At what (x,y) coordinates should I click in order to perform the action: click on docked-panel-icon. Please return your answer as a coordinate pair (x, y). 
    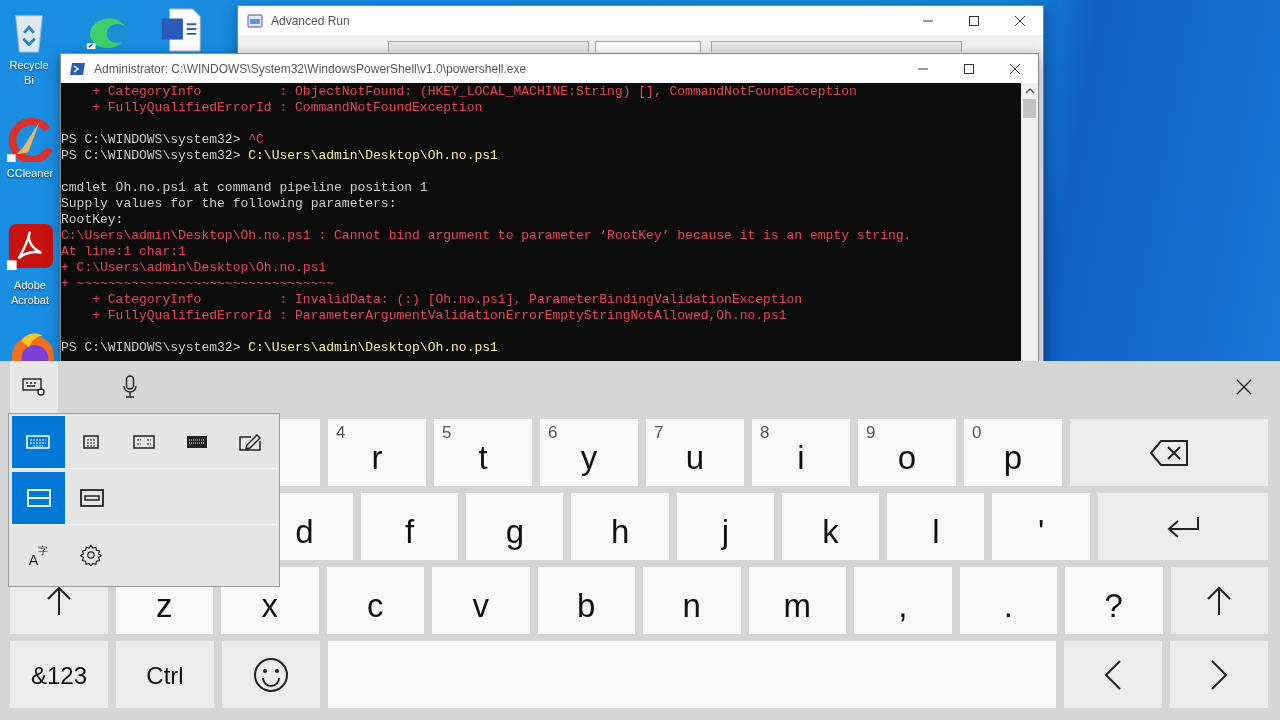
    Looking at the image, I should click on (38, 498).